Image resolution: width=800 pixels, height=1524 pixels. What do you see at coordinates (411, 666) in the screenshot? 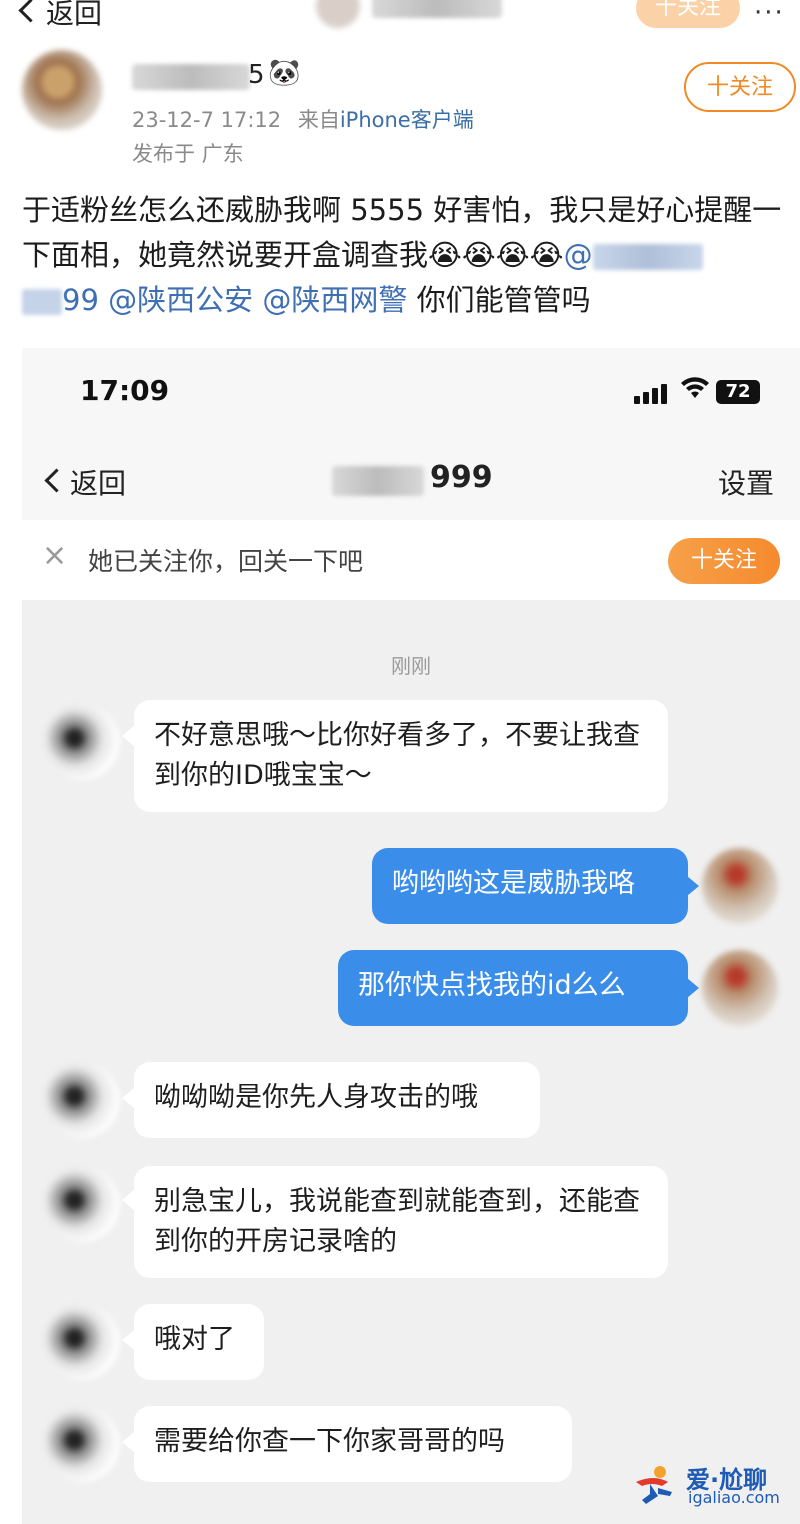
I see `message-timestamp: 刚刚` at bounding box center [411, 666].